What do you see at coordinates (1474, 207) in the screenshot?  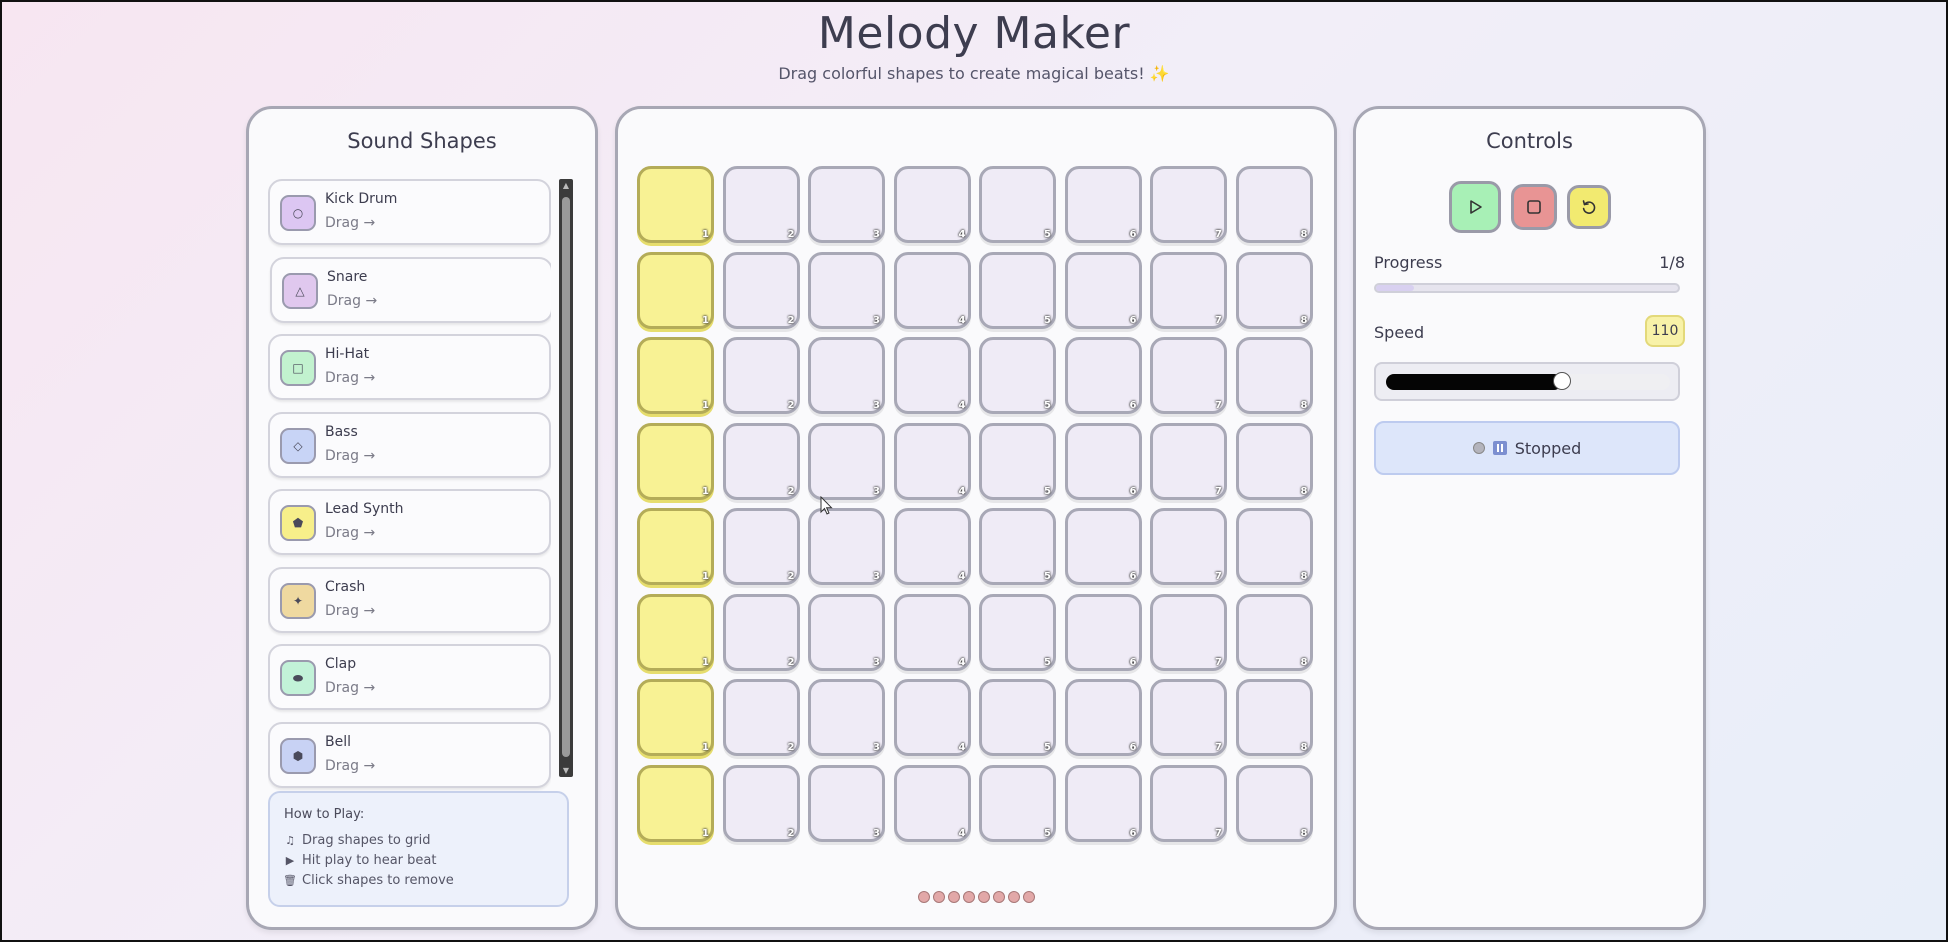 I see `play-button` at bounding box center [1474, 207].